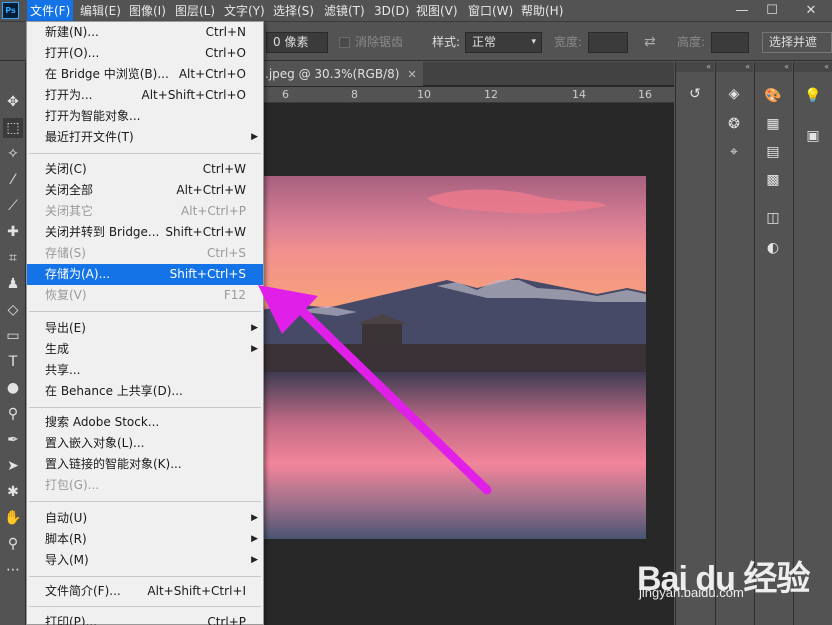 This screenshot has height=625, width=832. I want to click on paths-icon: ⌖, so click(734, 152).